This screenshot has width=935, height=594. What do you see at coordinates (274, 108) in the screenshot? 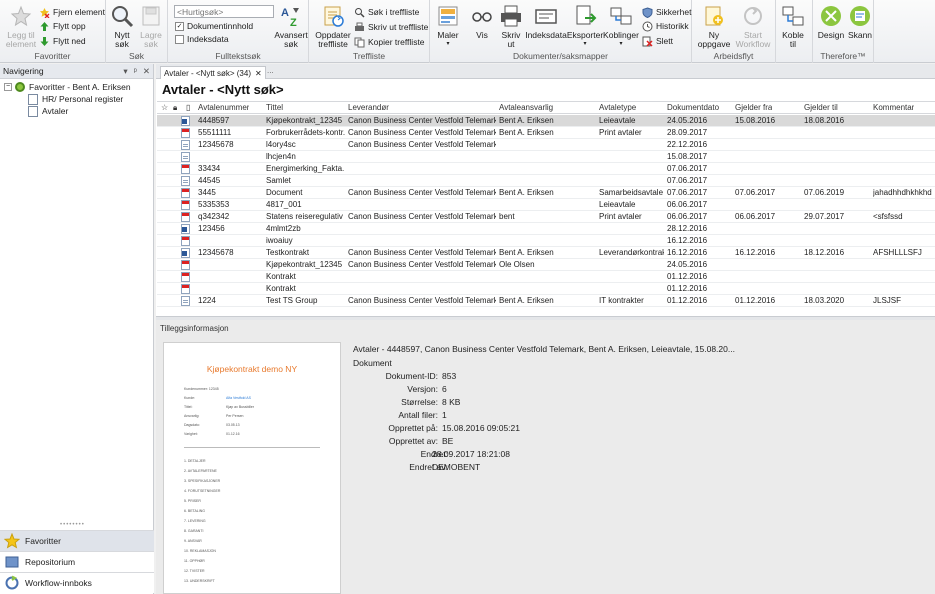
I see `column-header: Tittel` at bounding box center [274, 108].